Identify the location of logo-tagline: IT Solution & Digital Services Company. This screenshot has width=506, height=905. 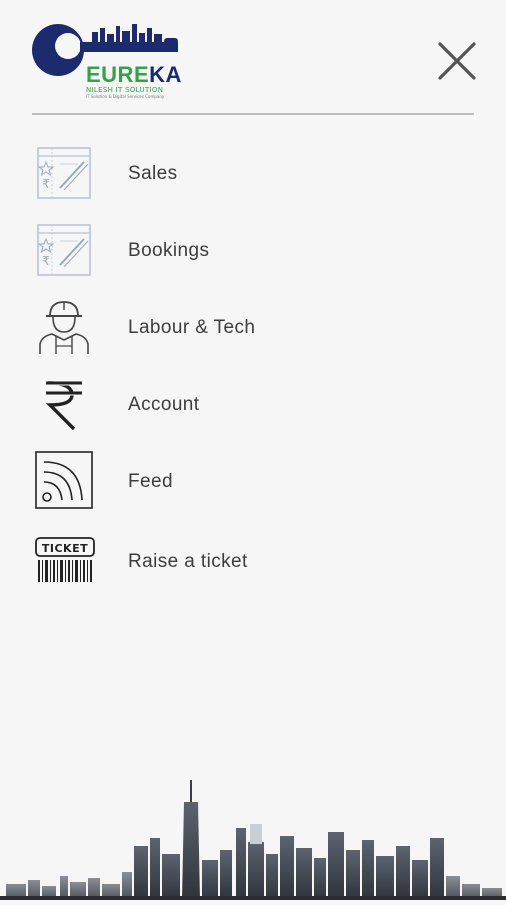
(125, 96).